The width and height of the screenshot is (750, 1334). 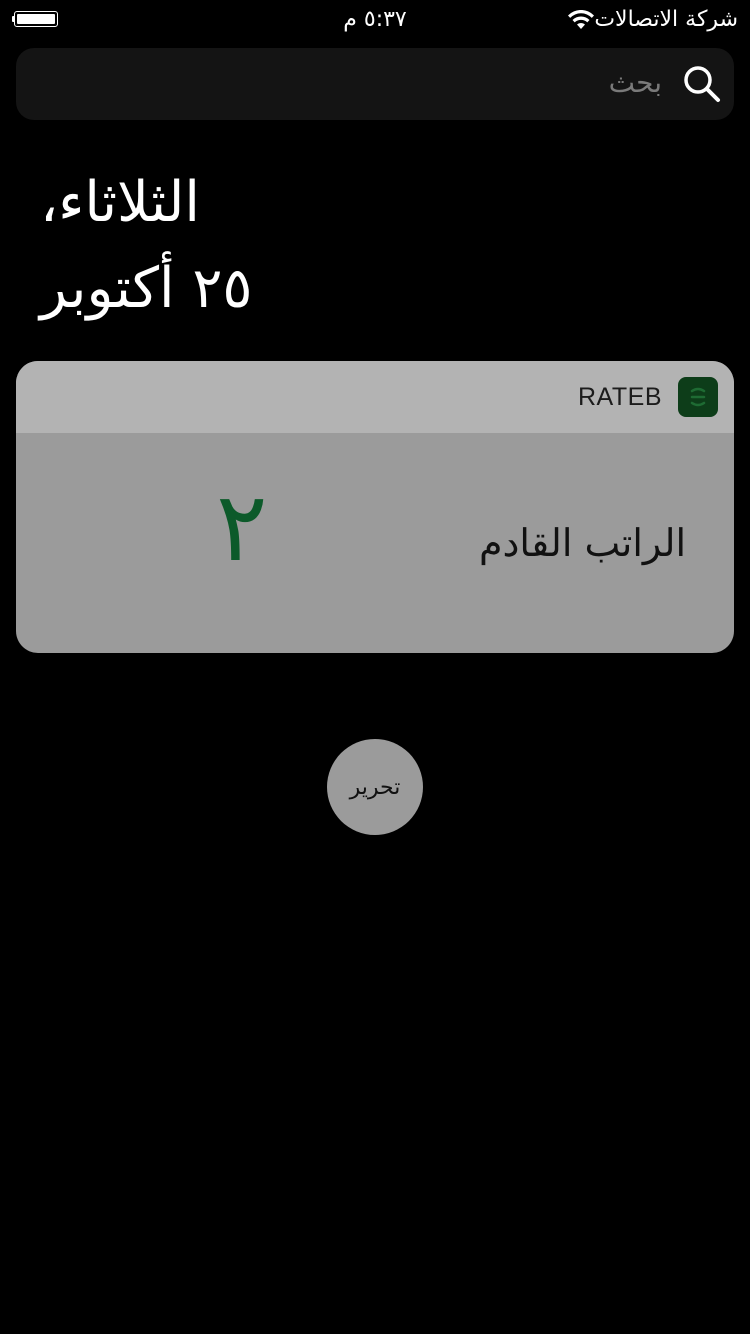 What do you see at coordinates (702, 84) in the screenshot?
I see `search-icon` at bounding box center [702, 84].